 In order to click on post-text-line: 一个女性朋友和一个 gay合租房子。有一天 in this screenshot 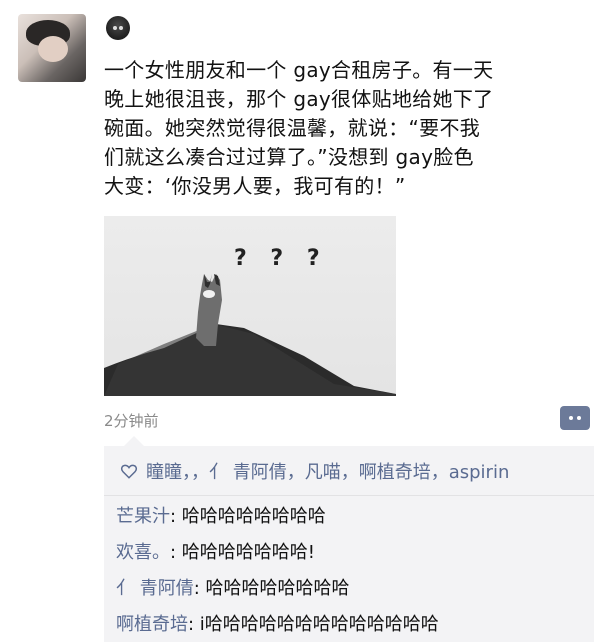, I will do `click(299, 70)`.